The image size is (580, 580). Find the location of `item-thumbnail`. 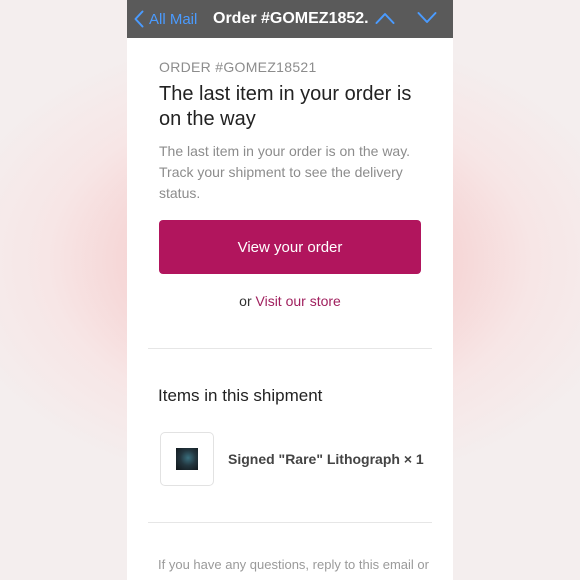

item-thumbnail is located at coordinates (187, 459).